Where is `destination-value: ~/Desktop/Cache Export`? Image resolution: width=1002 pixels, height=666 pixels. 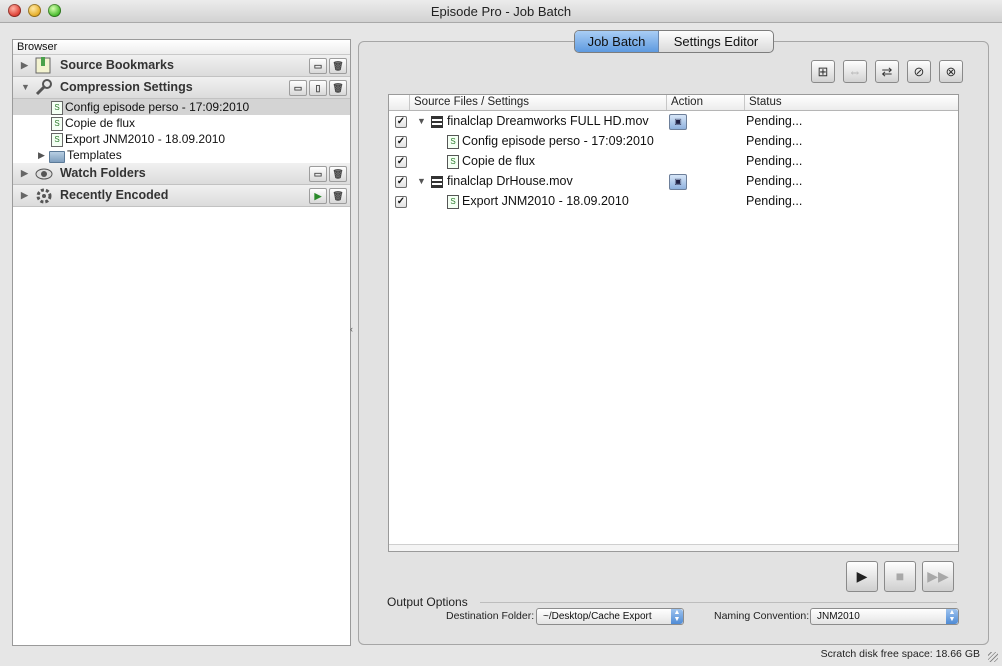 destination-value: ~/Desktop/Cache Export is located at coordinates (597, 616).